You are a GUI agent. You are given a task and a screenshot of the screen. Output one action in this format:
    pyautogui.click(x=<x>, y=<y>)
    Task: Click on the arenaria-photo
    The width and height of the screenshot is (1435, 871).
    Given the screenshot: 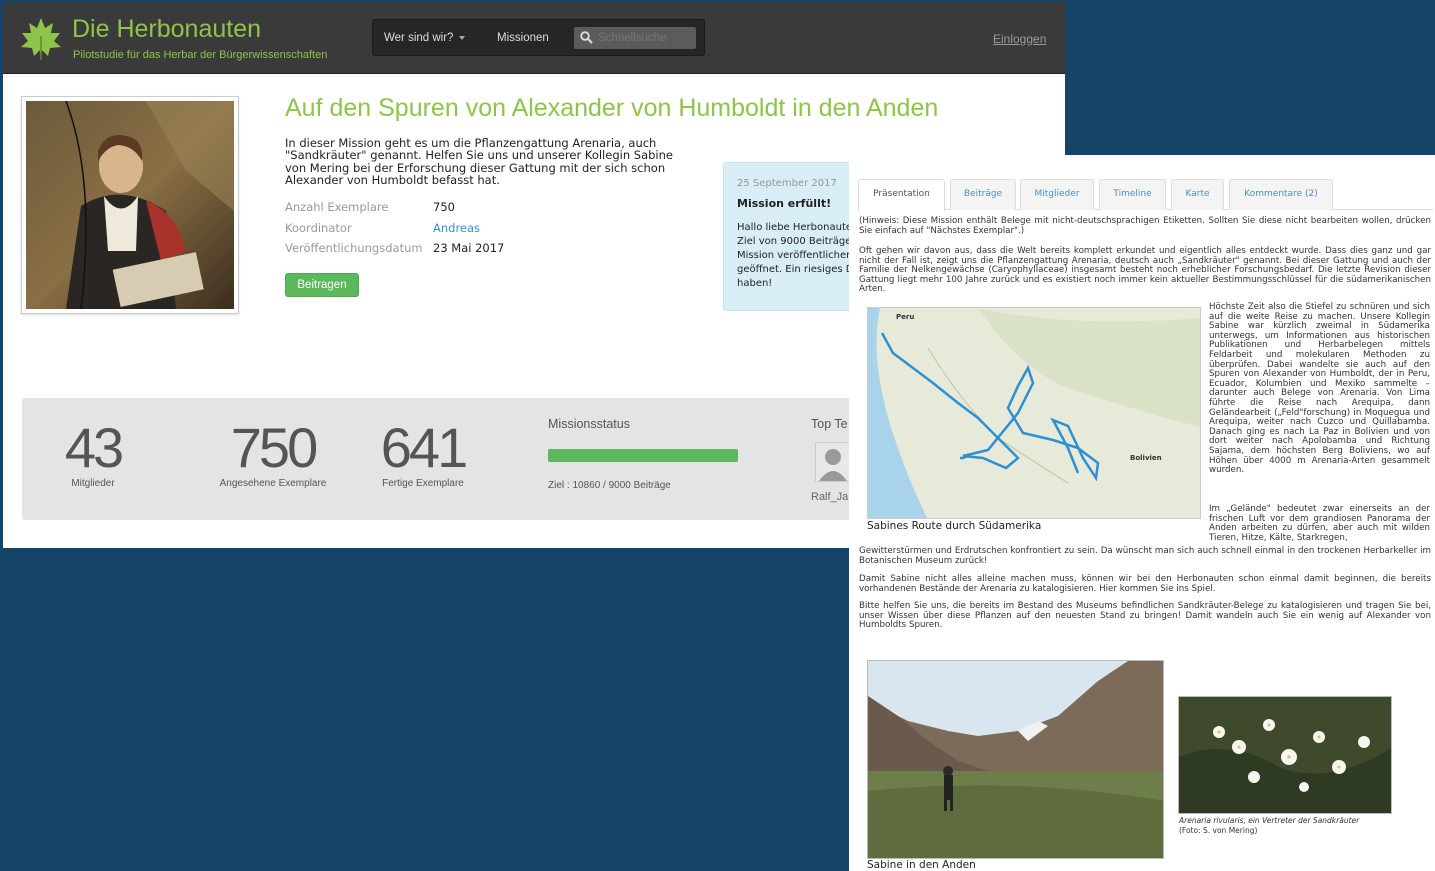 What is the action you would take?
    pyautogui.click(x=1285, y=755)
    